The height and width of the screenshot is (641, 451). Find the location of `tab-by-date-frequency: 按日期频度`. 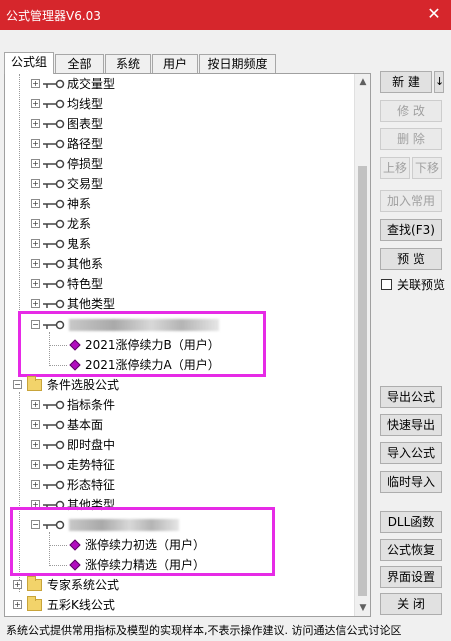

tab-by-date-frequency: 按日期频度 is located at coordinates (237, 64).